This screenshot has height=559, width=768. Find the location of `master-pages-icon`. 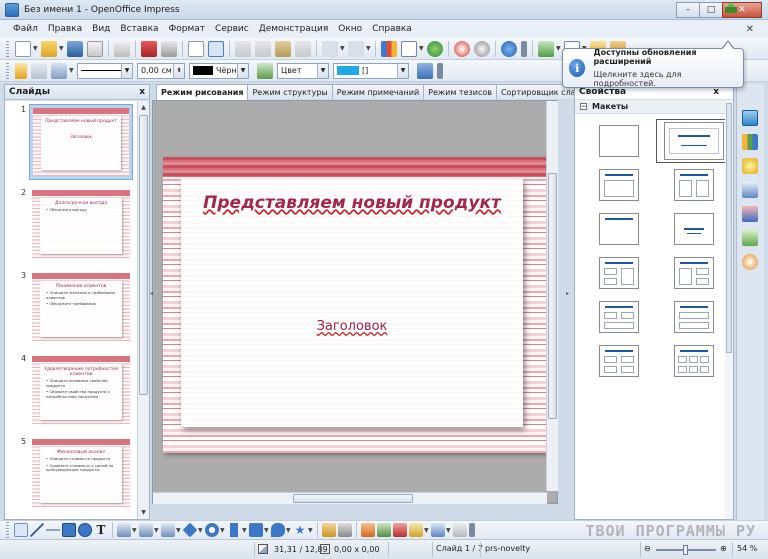

master-pages-icon is located at coordinates (750, 142).